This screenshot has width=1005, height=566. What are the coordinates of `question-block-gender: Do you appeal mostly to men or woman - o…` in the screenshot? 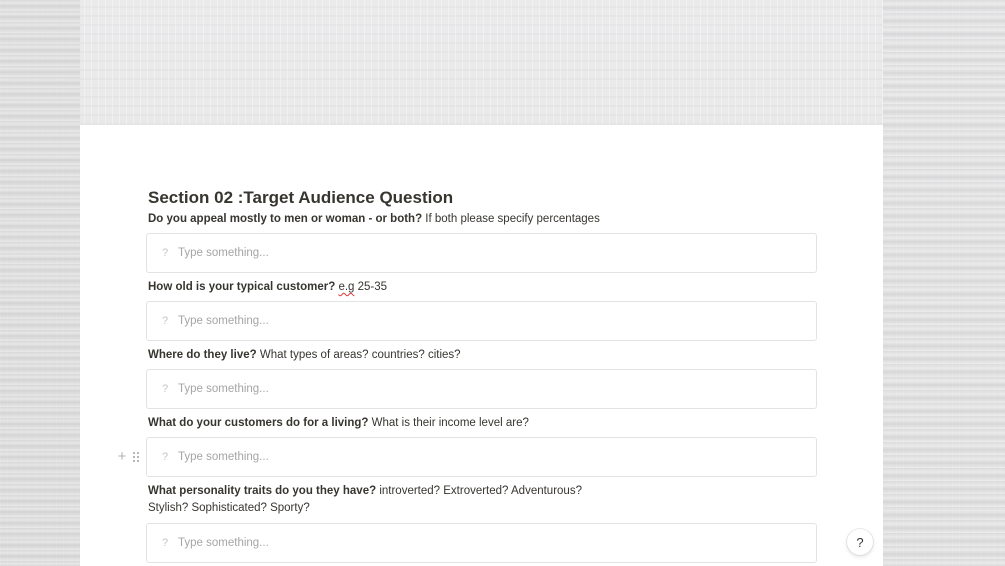 It's located at (481, 242).